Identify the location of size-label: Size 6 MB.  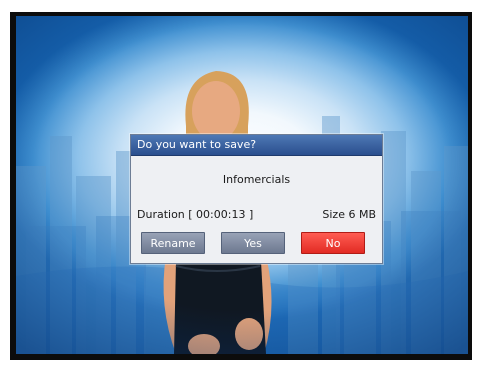
(349, 214).